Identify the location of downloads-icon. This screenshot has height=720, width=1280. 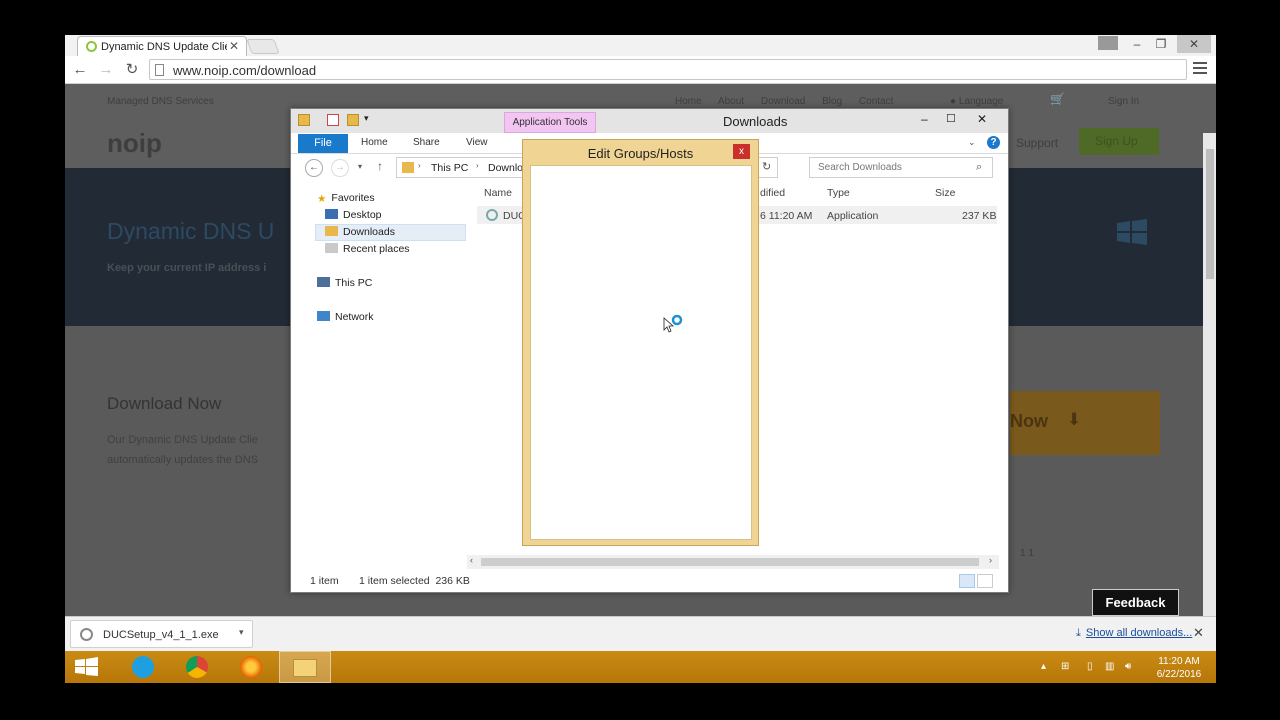
(331, 231).